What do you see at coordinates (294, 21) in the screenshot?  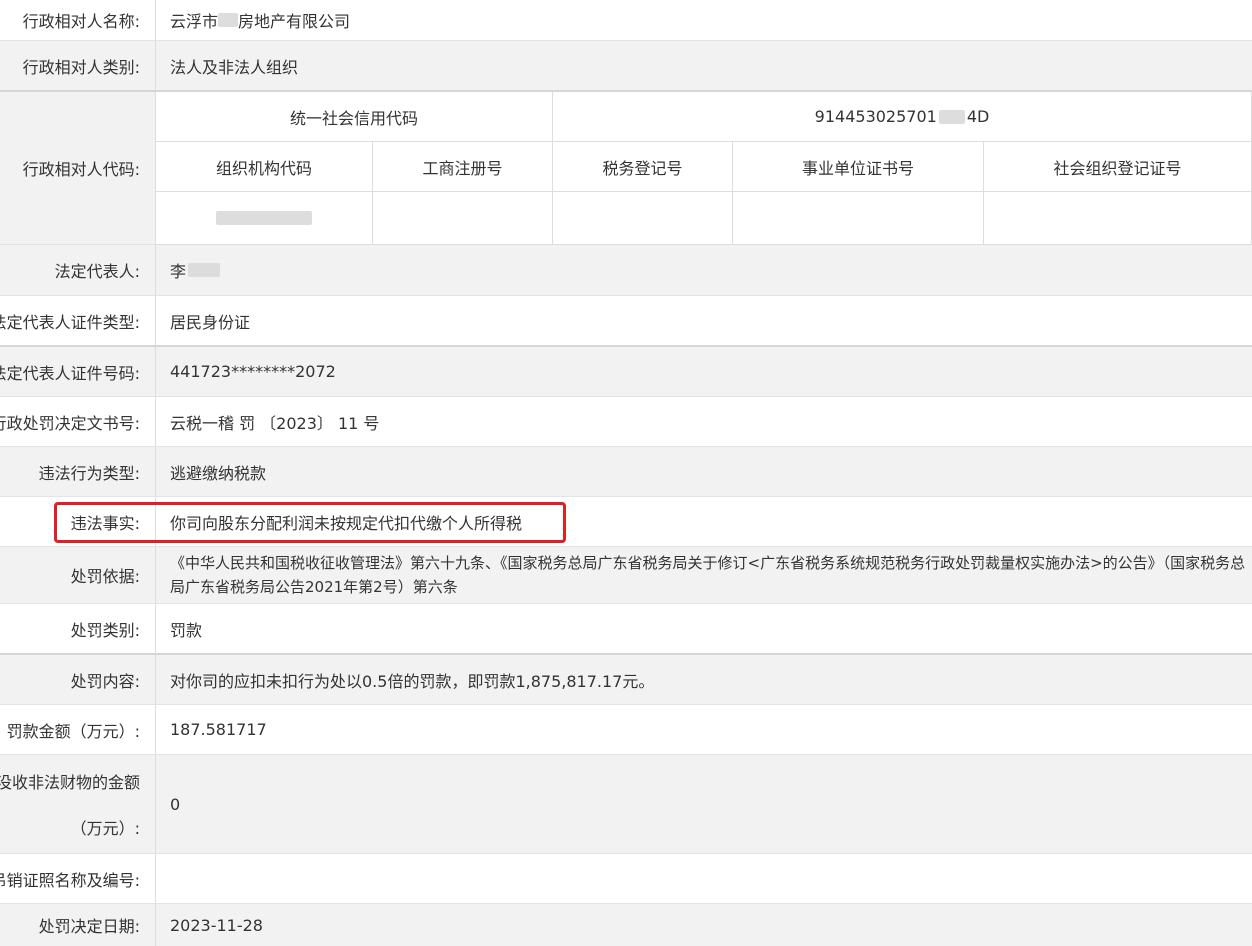 I see `subject-name-suffix: 房地产有限公司` at bounding box center [294, 21].